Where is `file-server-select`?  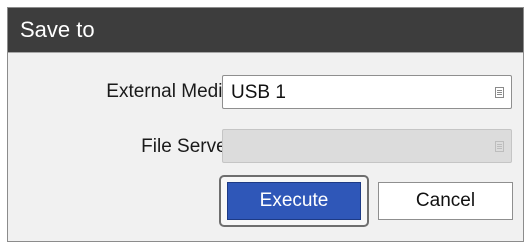
file-server-select is located at coordinates (367, 146).